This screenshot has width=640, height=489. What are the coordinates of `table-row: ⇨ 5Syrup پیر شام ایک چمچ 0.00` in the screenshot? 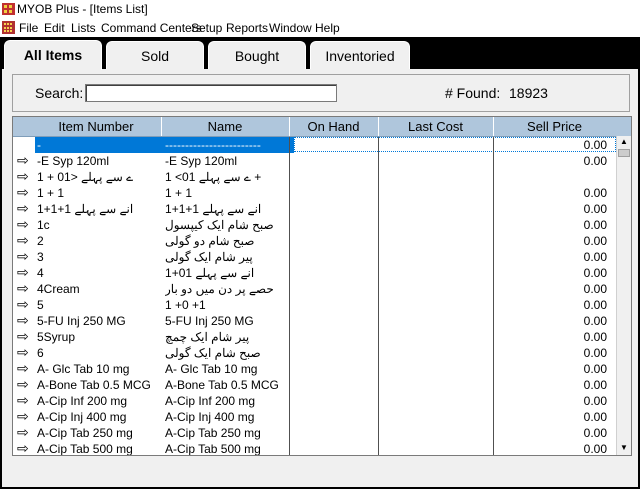 It's located at (314, 336).